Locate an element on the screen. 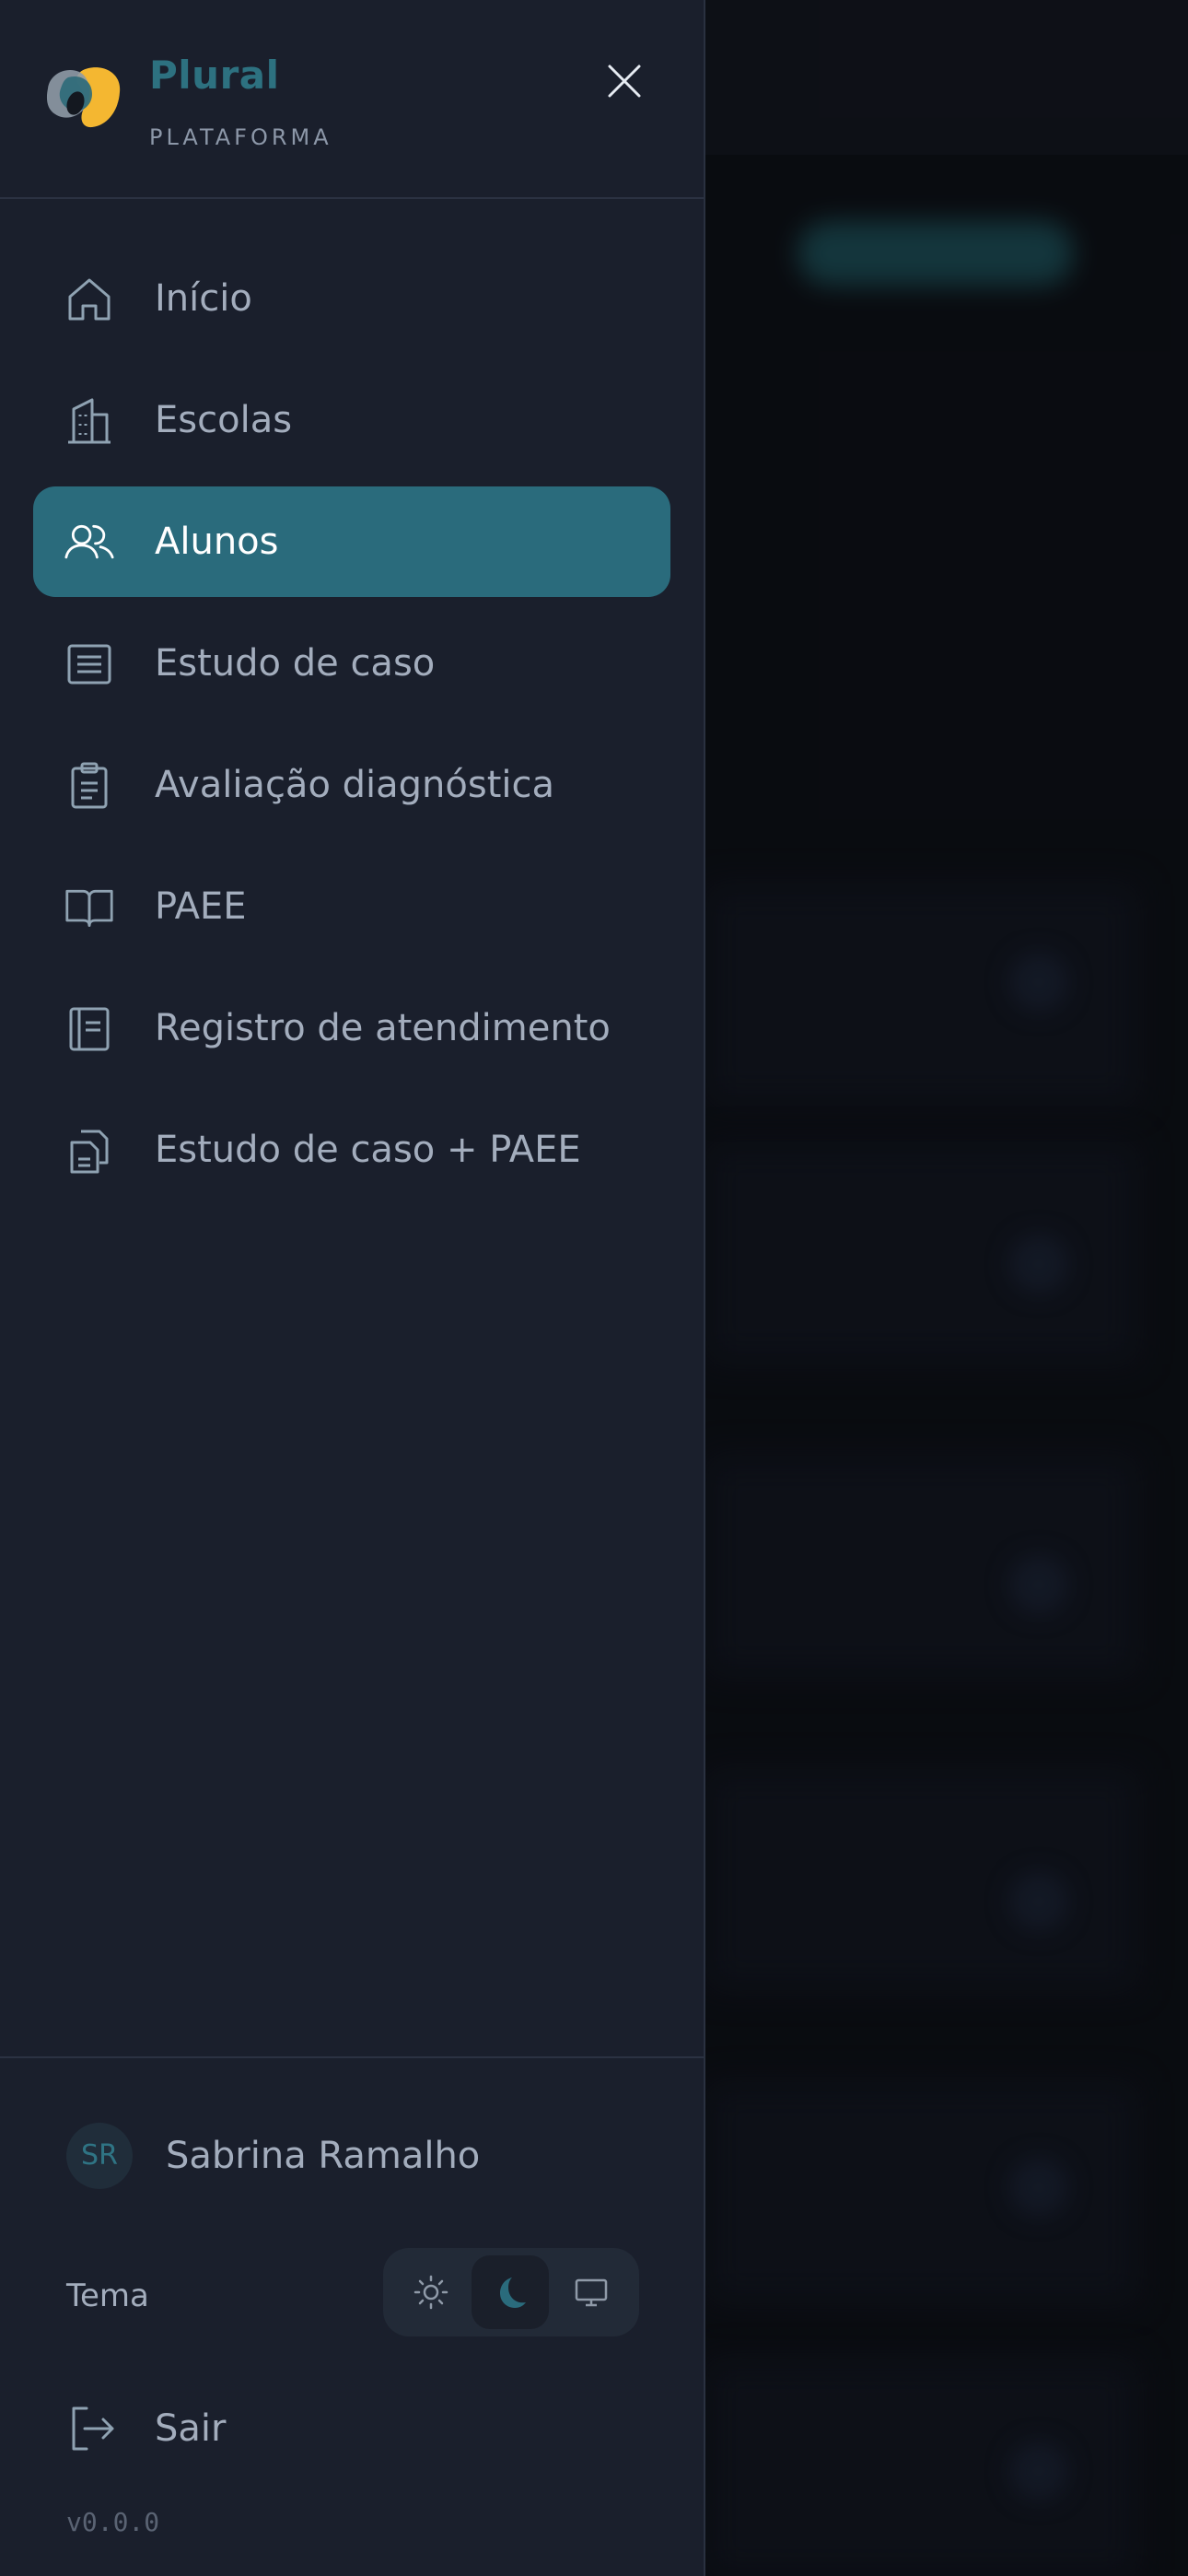 Image resolution: width=1188 pixels, height=2576 pixels. clipboard-icon is located at coordinates (89, 786).